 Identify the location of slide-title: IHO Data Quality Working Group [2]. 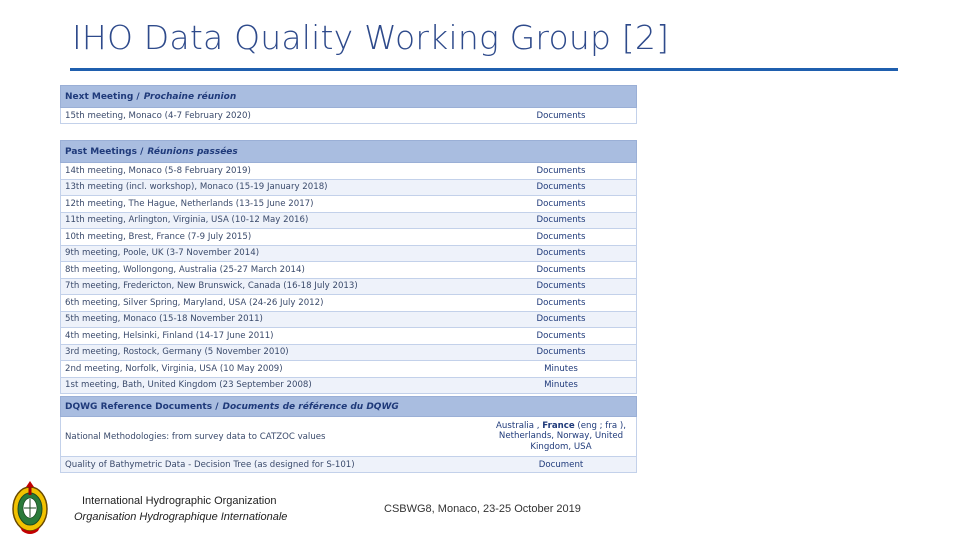
(371, 37).